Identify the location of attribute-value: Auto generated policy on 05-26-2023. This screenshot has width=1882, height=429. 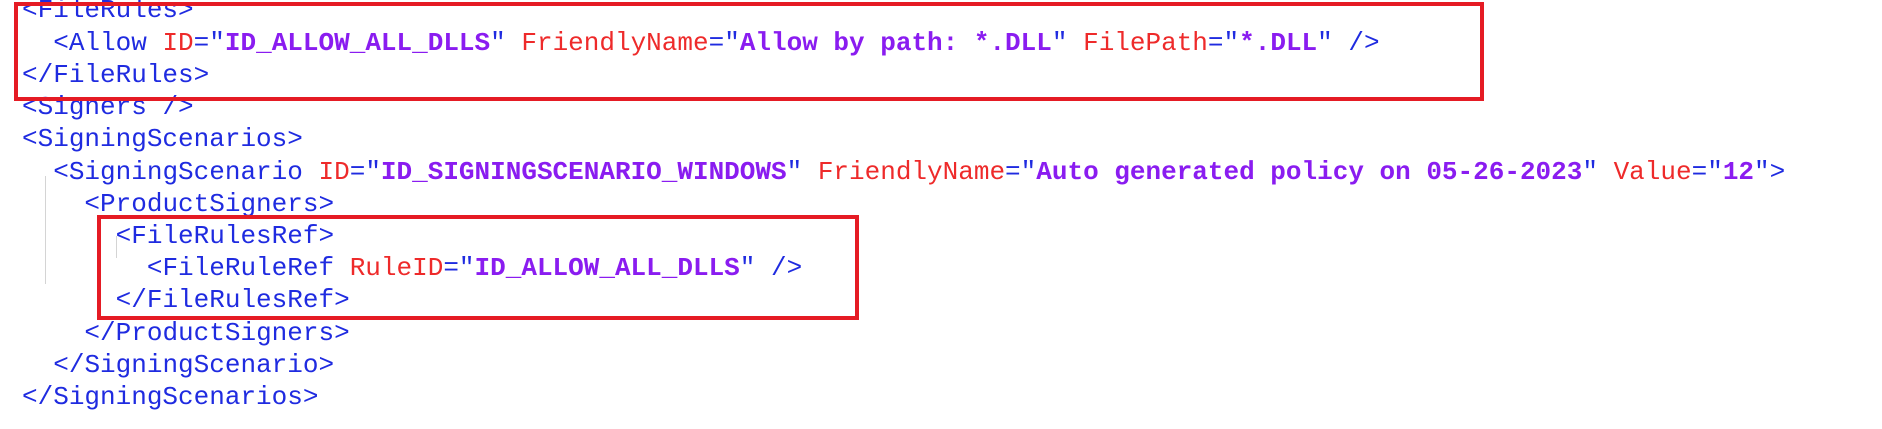
(1309, 172).